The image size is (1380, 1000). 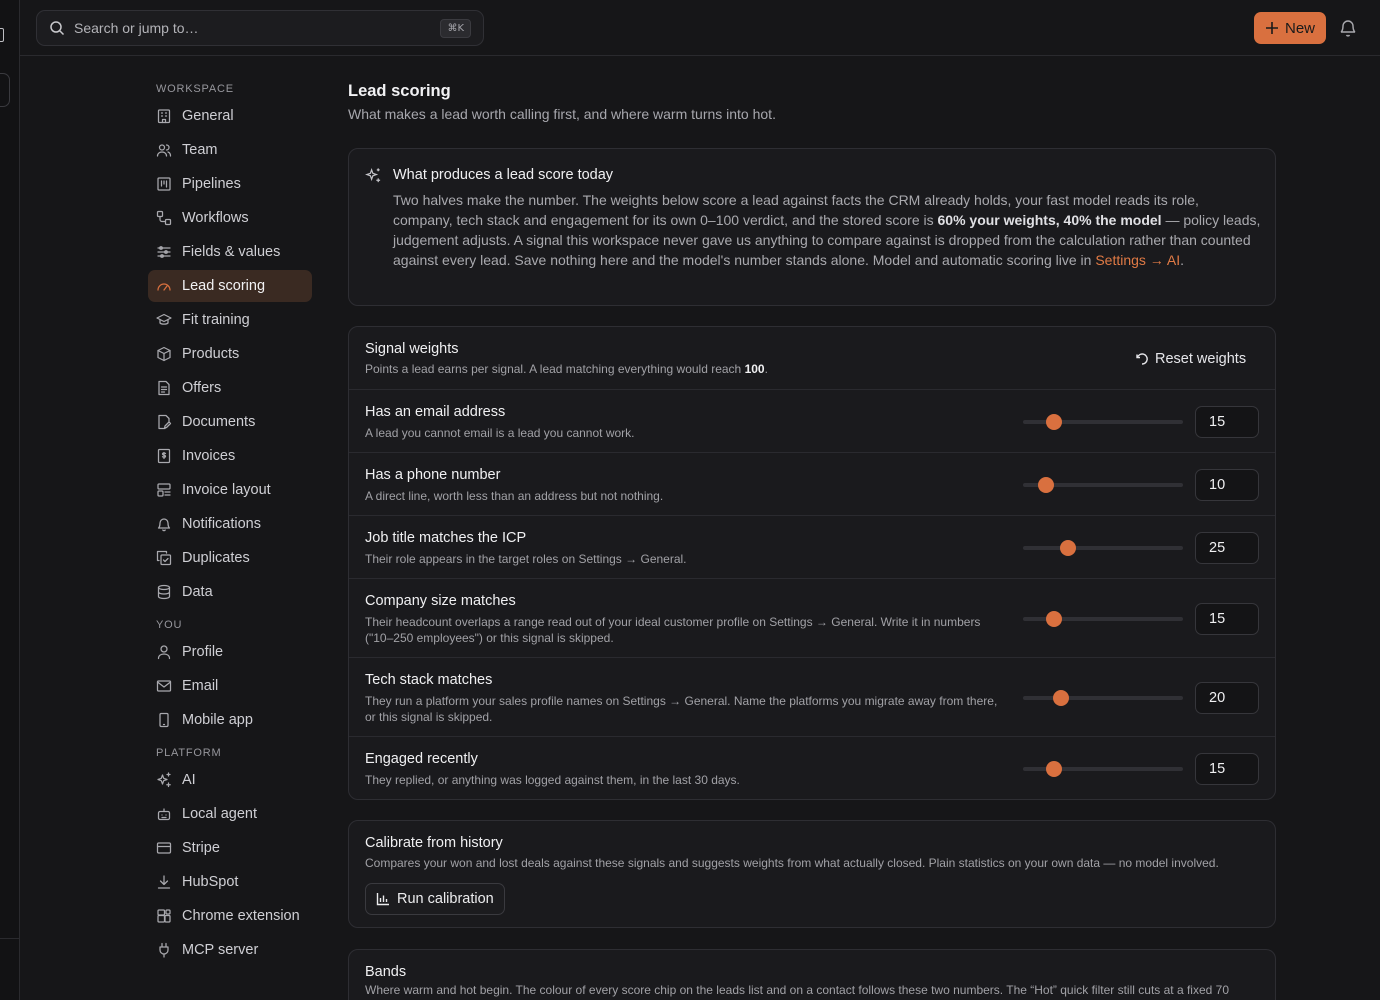 I want to click on sidebar-item-label: AI, so click(x=189, y=780).